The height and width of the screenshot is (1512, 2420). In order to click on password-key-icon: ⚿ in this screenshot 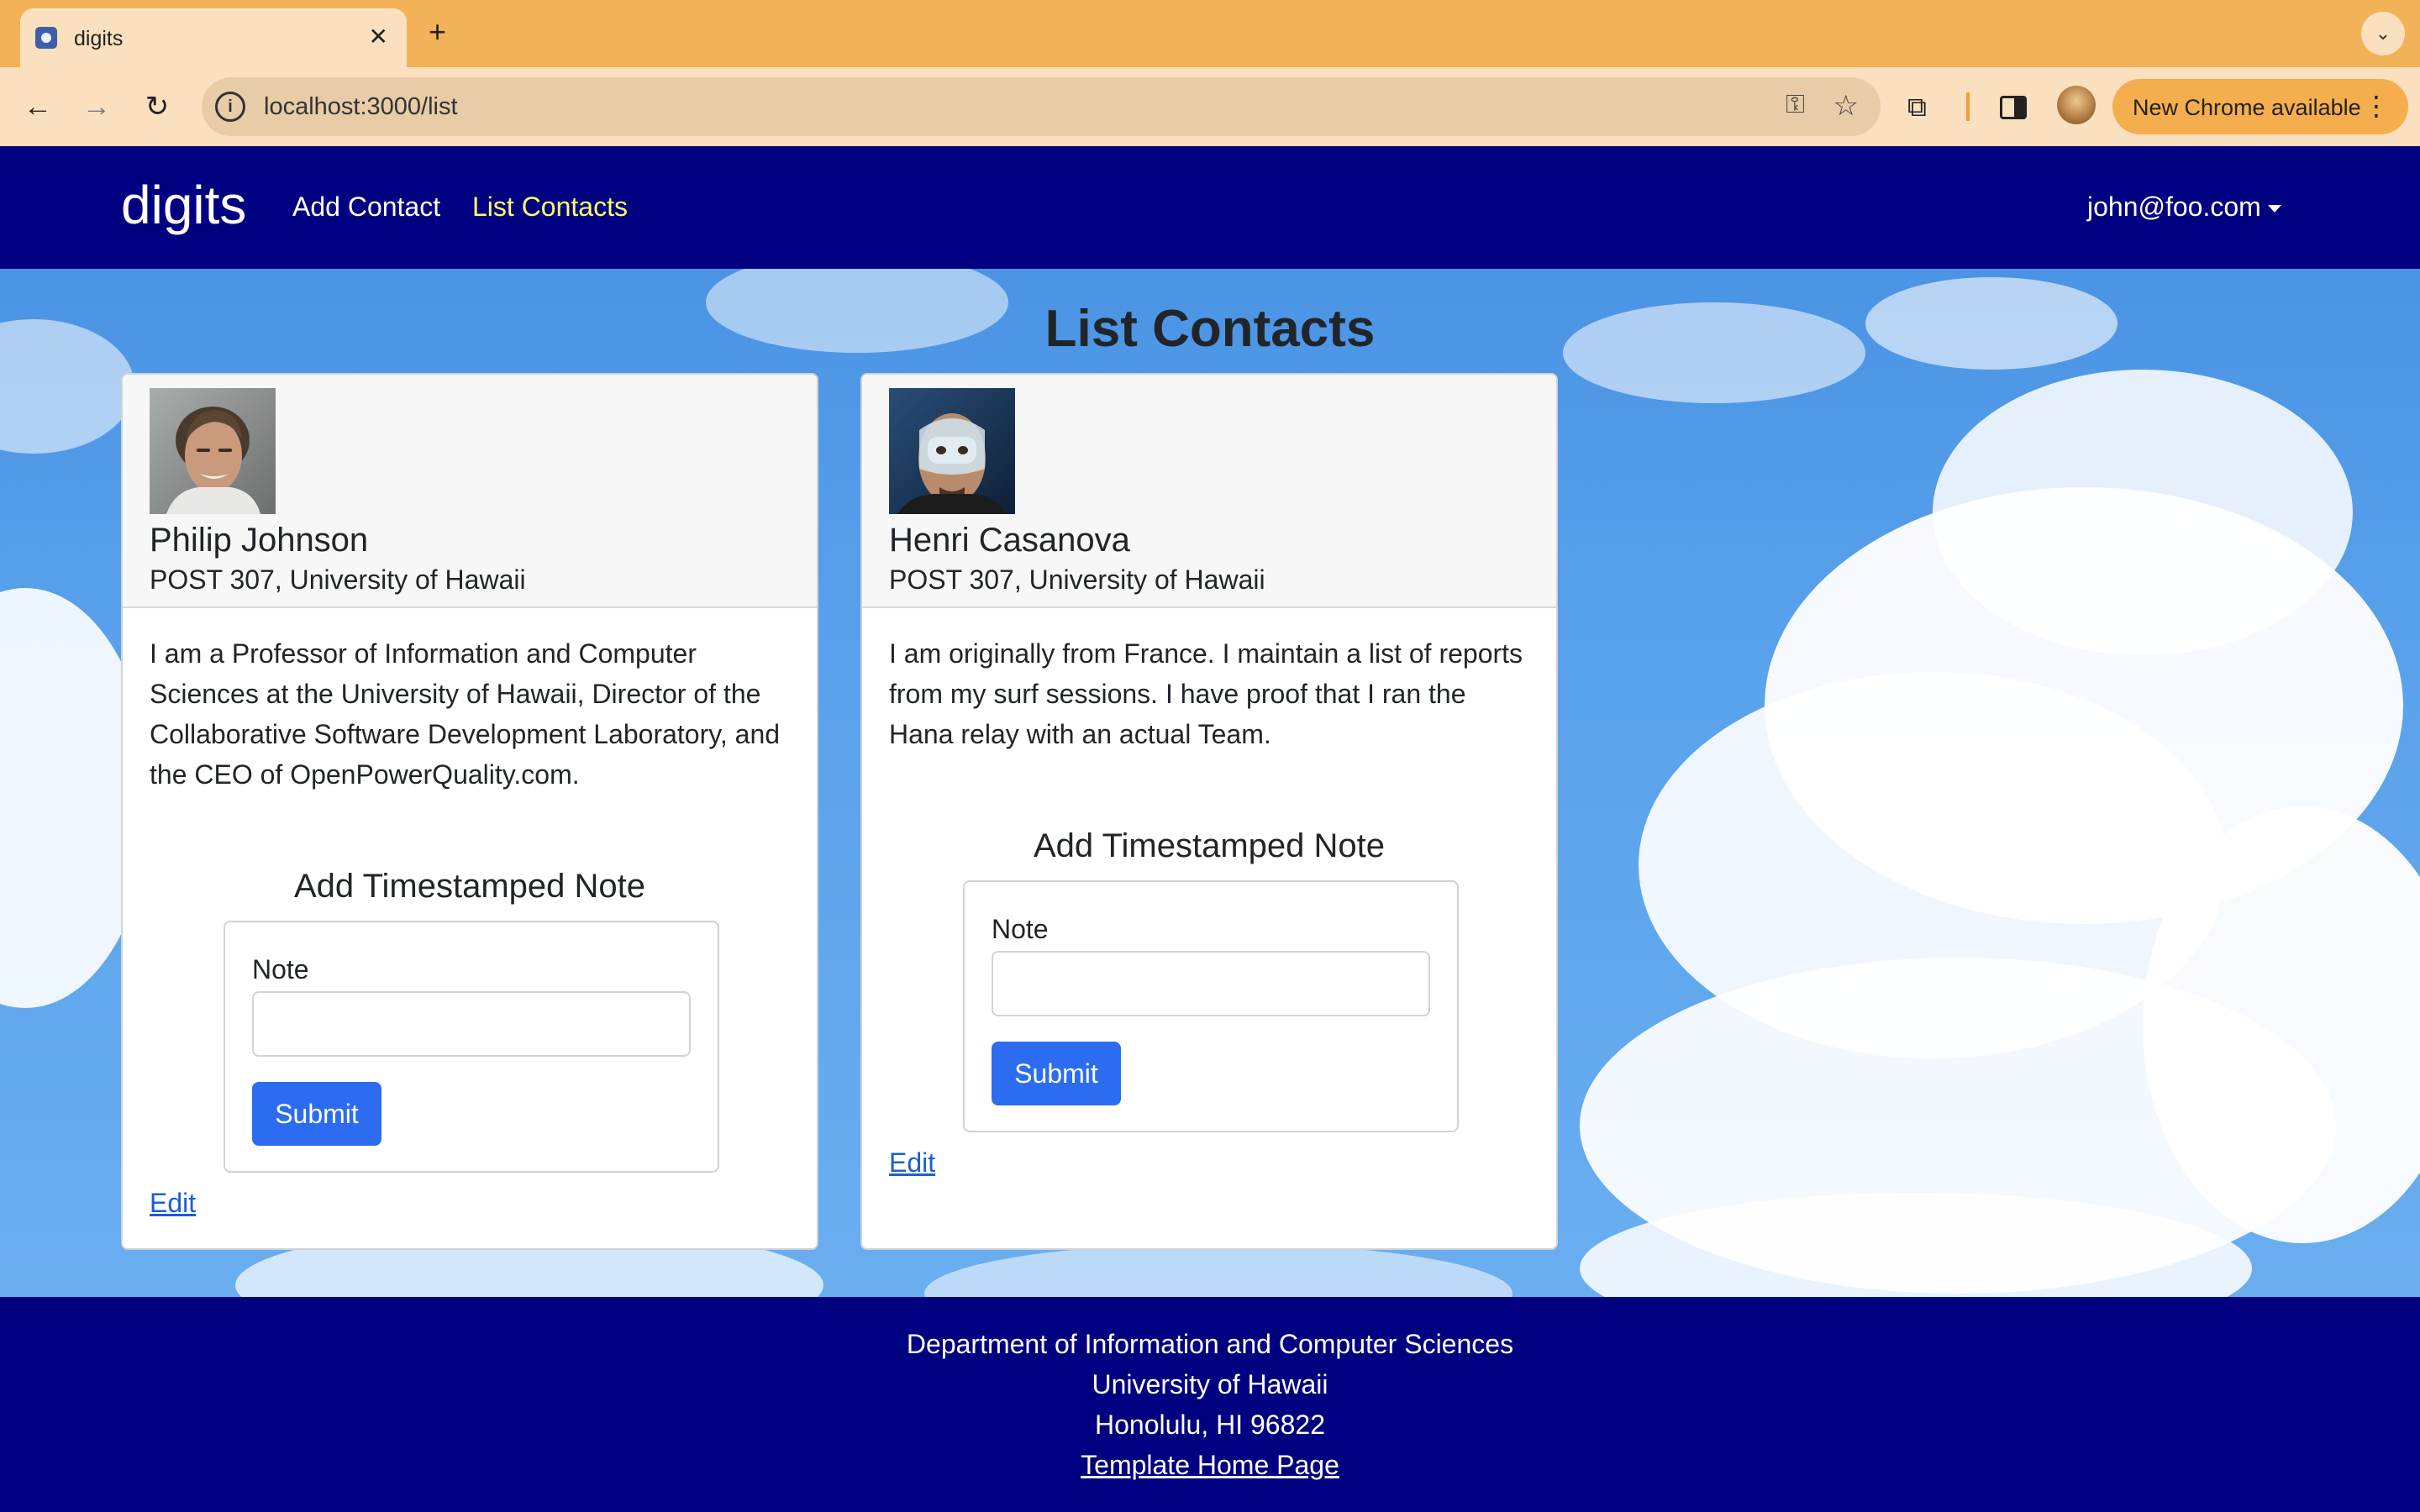, I will do `click(1796, 105)`.